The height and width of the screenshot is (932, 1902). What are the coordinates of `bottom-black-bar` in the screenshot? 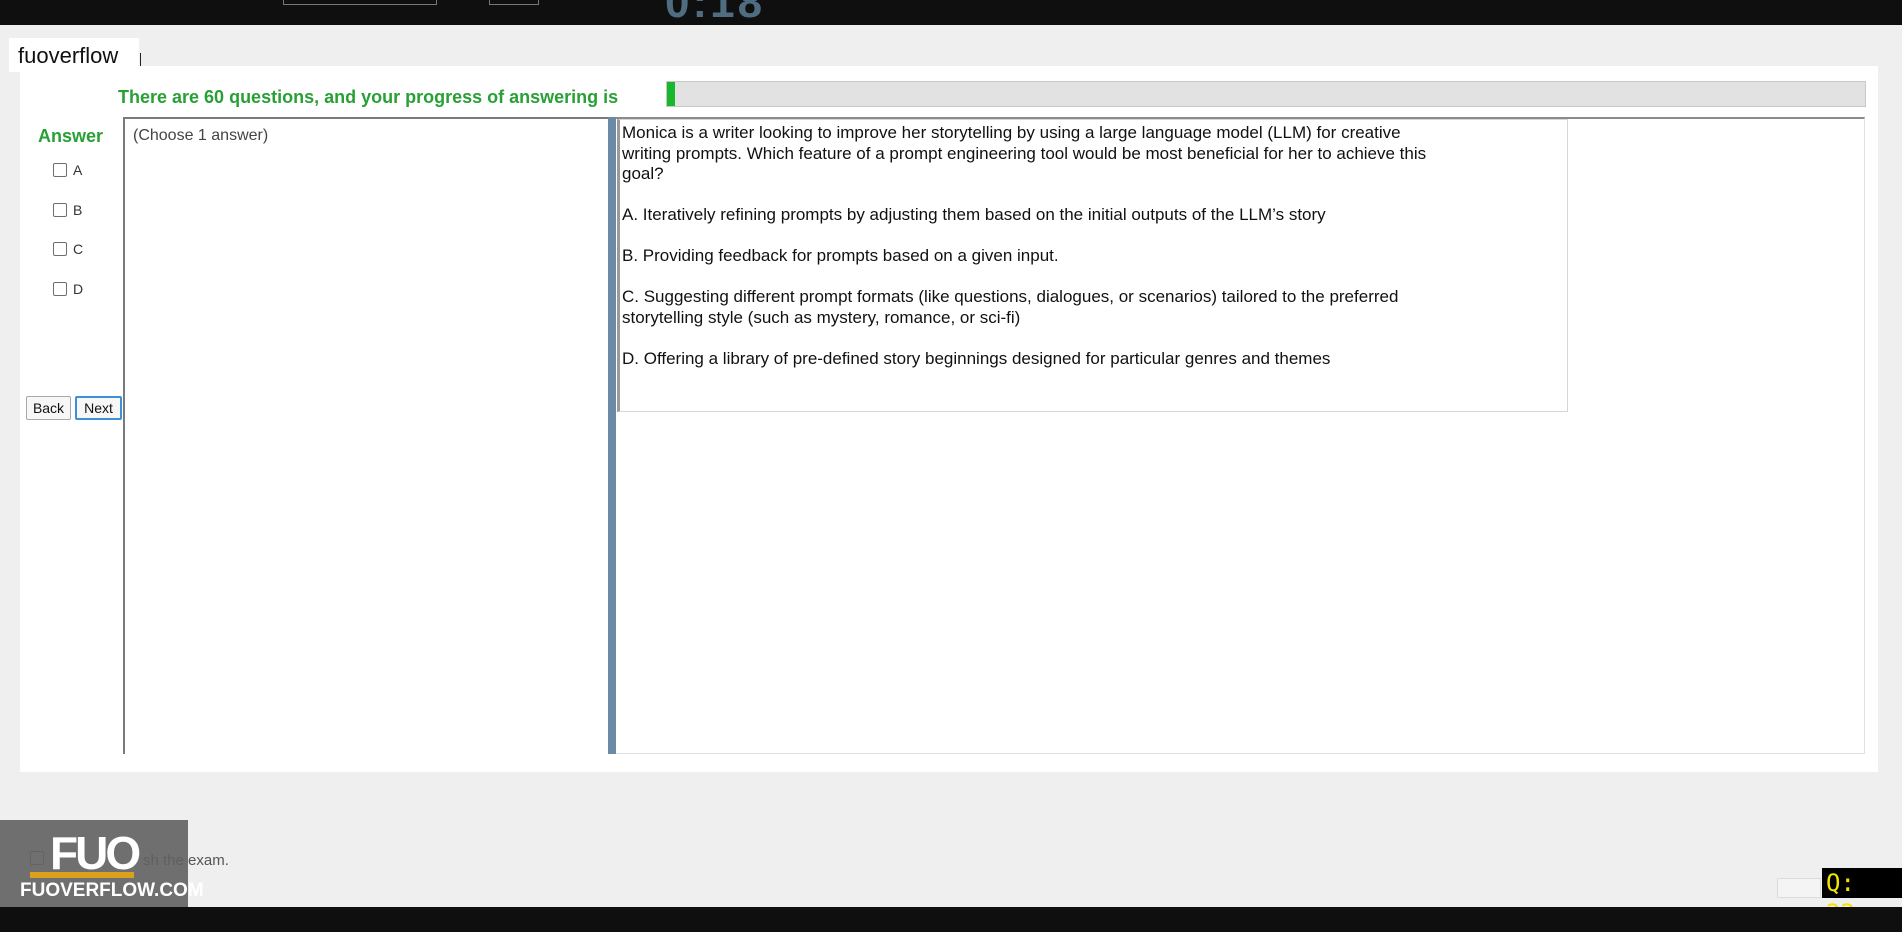 It's located at (951, 919).